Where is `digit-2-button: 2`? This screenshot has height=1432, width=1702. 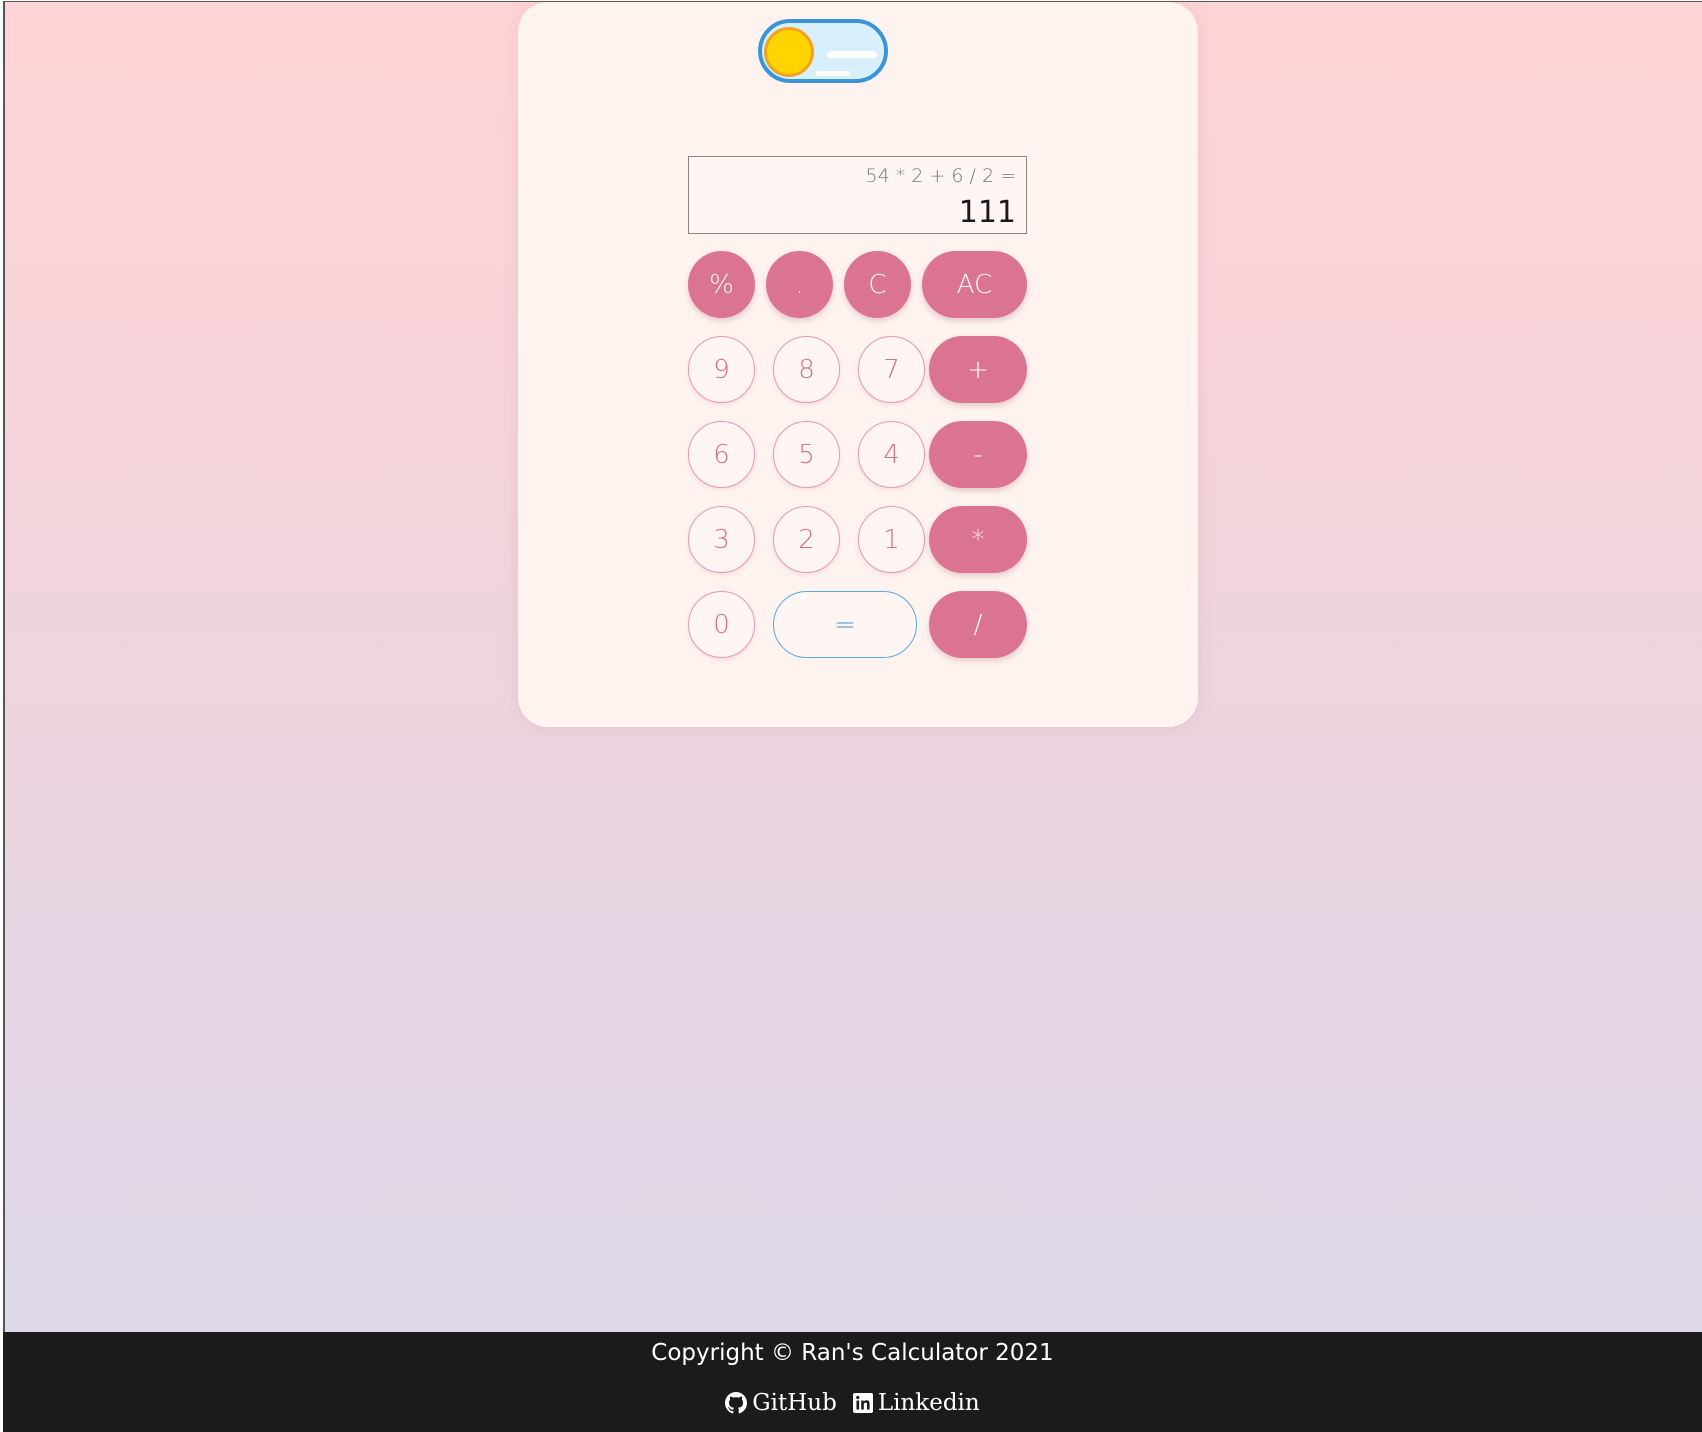 digit-2-button: 2 is located at coordinates (806, 539).